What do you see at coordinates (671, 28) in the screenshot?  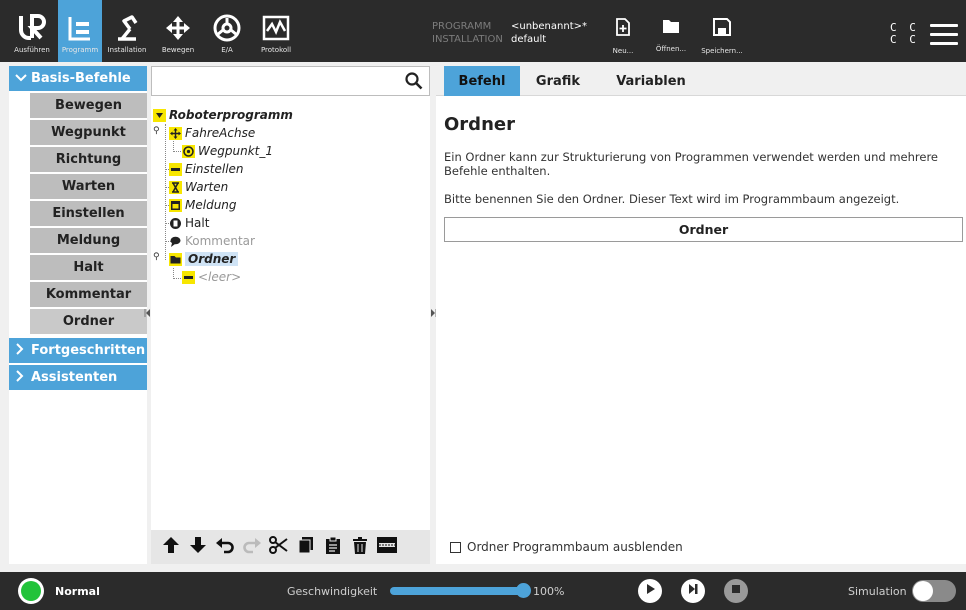 I see `folder-open-icon` at bounding box center [671, 28].